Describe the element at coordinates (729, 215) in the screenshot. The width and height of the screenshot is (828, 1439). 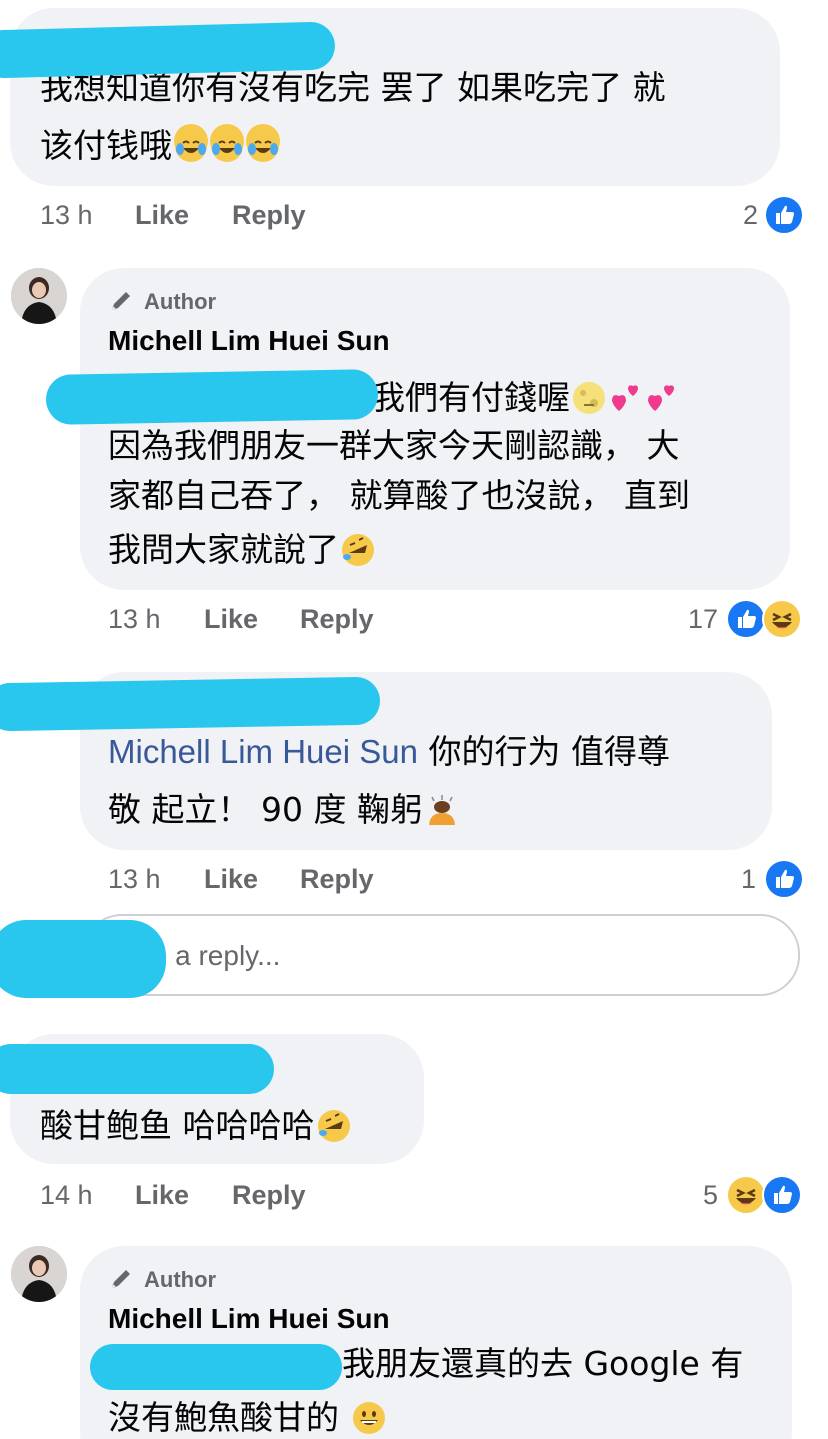
I see `reaction-count: 2` at that location.